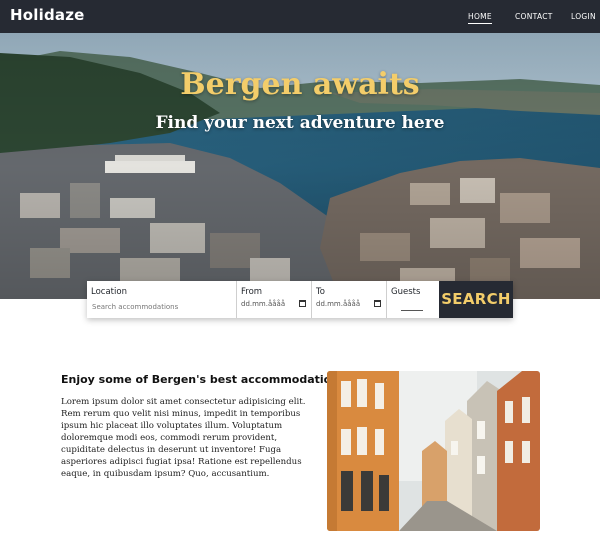  What do you see at coordinates (480, 18) in the screenshot?
I see `nav-link-home: HOME` at bounding box center [480, 18].